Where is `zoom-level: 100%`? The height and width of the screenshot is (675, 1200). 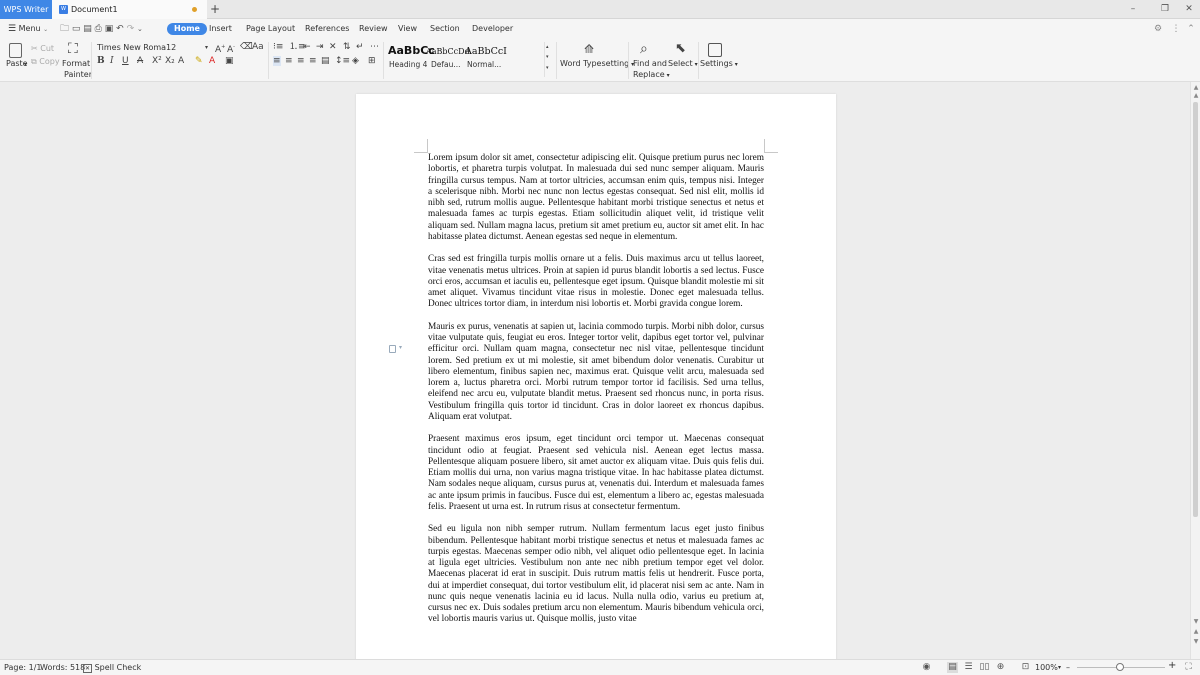
zoom-level: 100% is located at coordinates (1046, 668).